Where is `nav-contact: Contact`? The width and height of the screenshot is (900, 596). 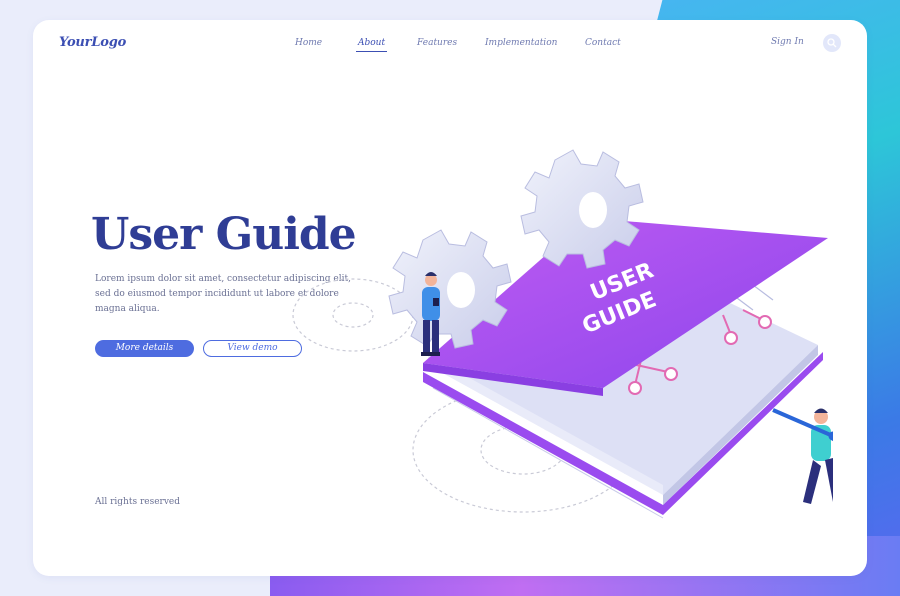
nav-contact: Contact is located at coordinates (603, 43).